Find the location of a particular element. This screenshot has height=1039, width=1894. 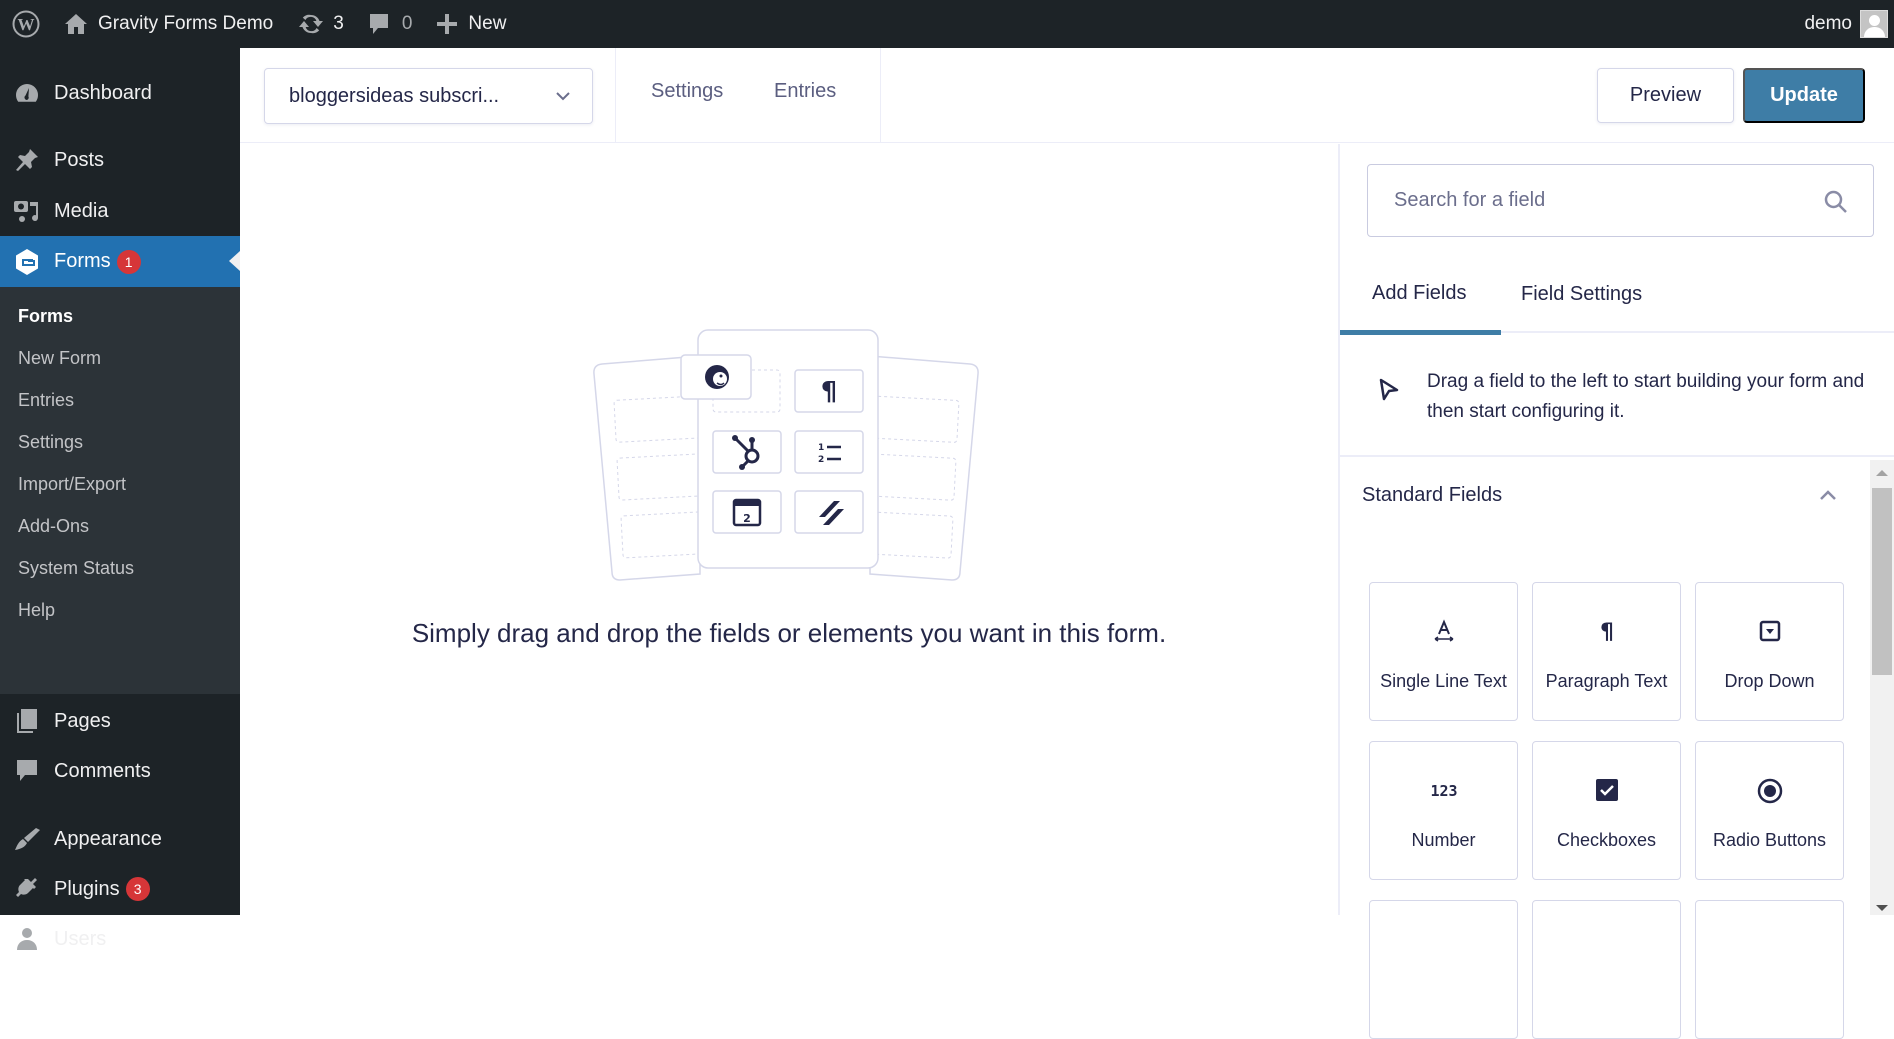

submenu-import-export: Import/Export is located at coordinates (120, 484).